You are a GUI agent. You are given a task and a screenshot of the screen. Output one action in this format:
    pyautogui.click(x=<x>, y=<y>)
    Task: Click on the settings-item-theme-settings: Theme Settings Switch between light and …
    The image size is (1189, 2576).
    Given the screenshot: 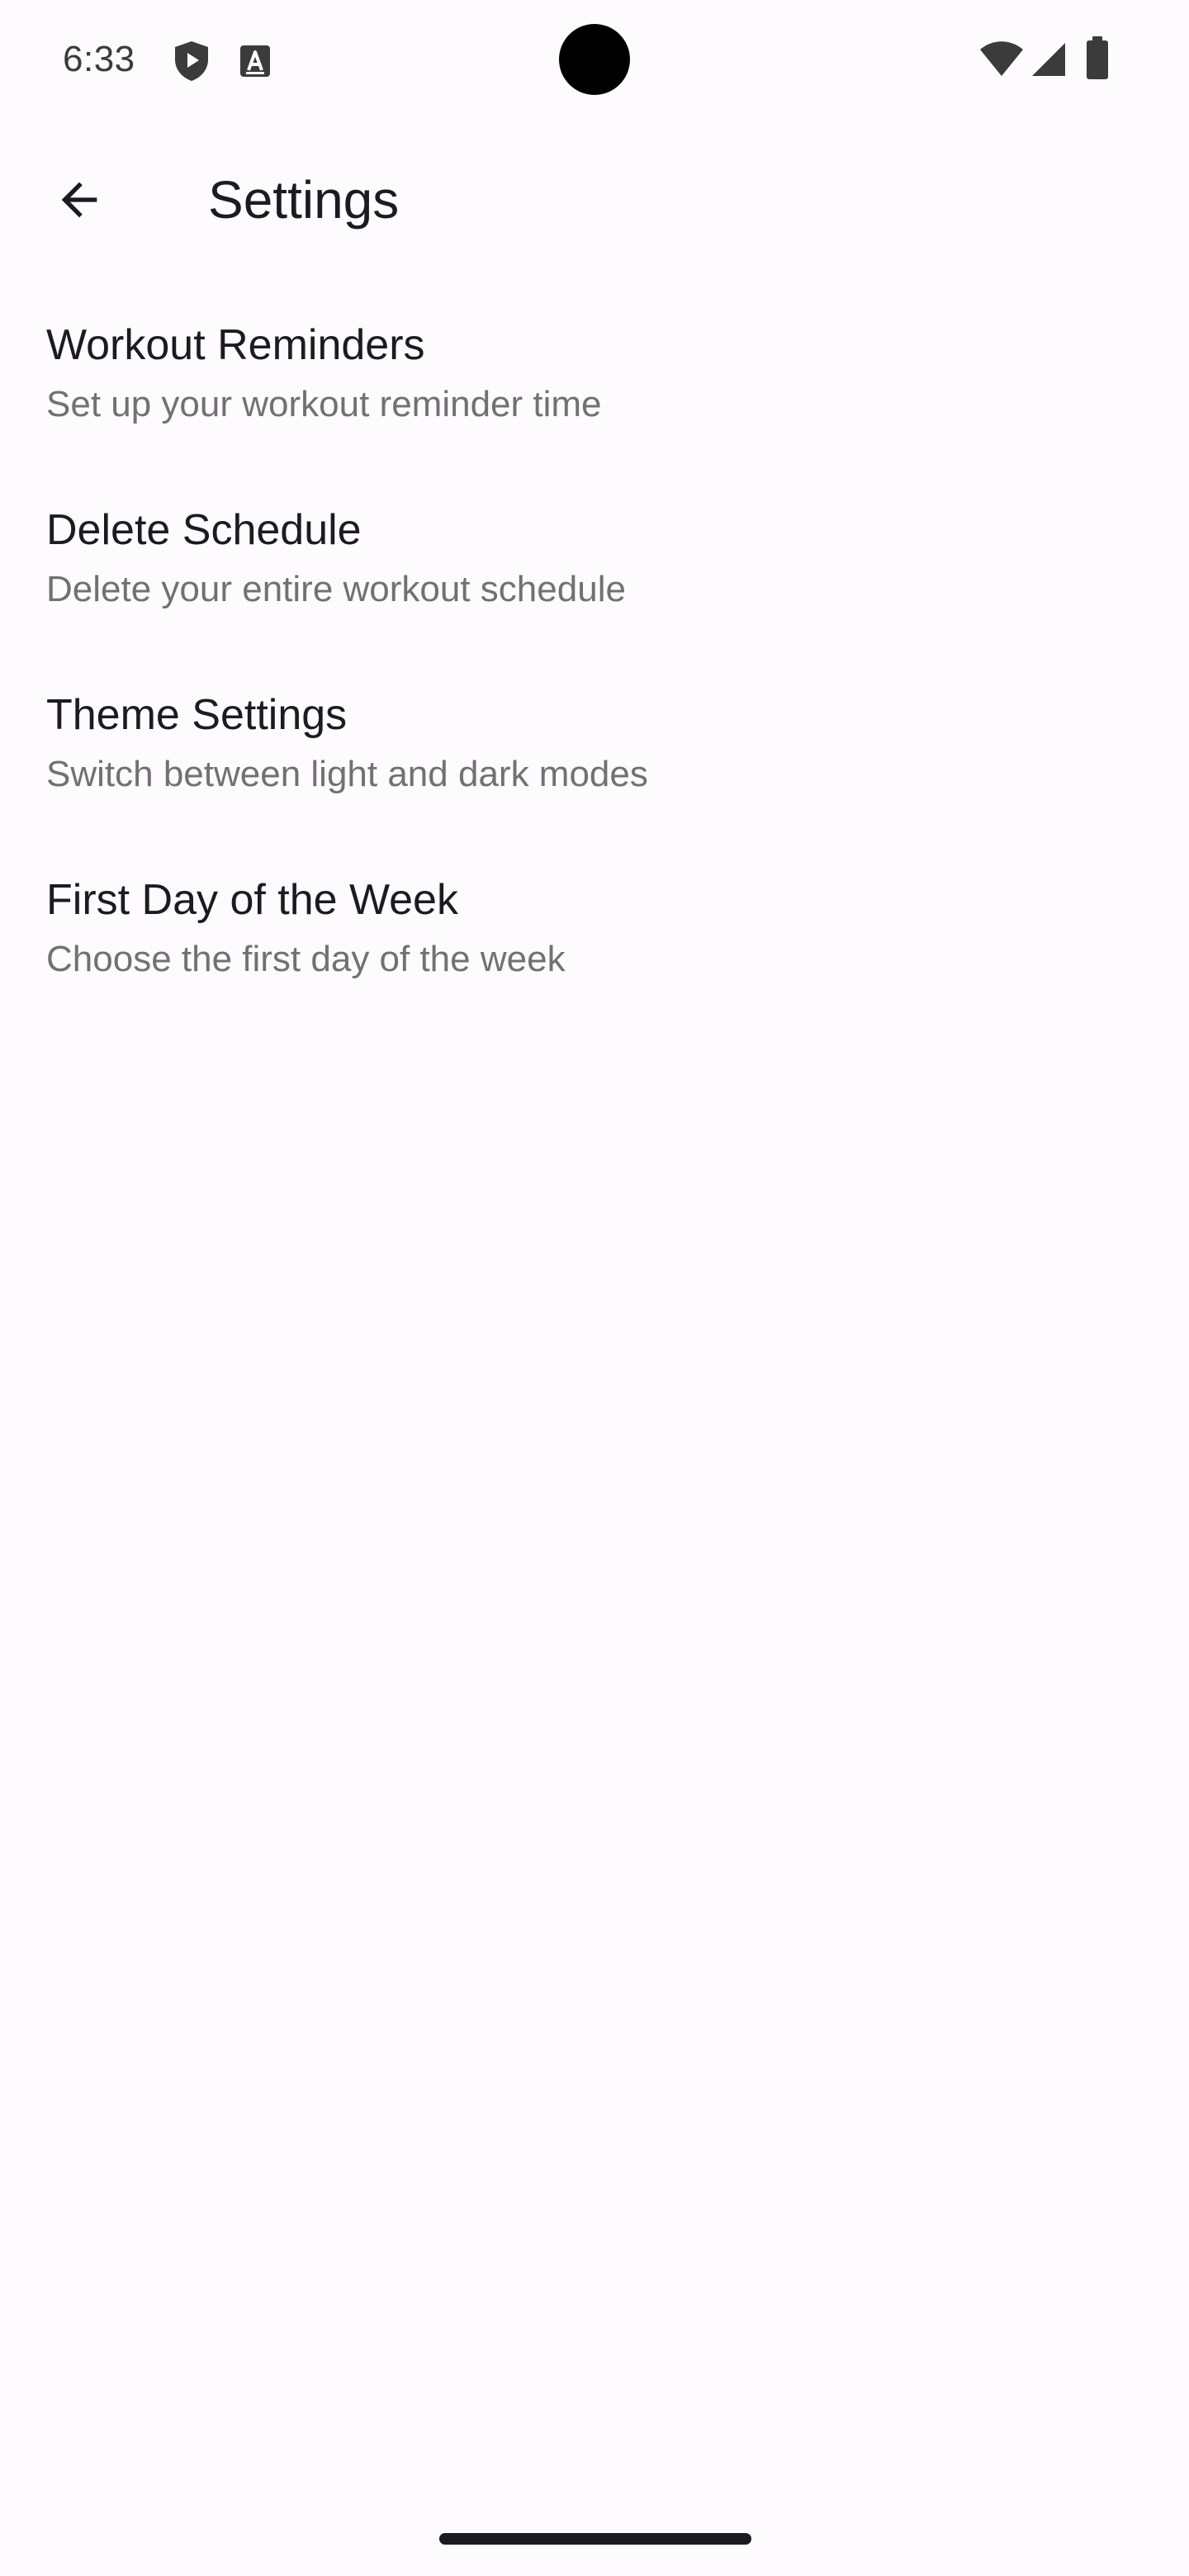 What is the action you would take?
    pyautogui.click(x=594, y=754)
    